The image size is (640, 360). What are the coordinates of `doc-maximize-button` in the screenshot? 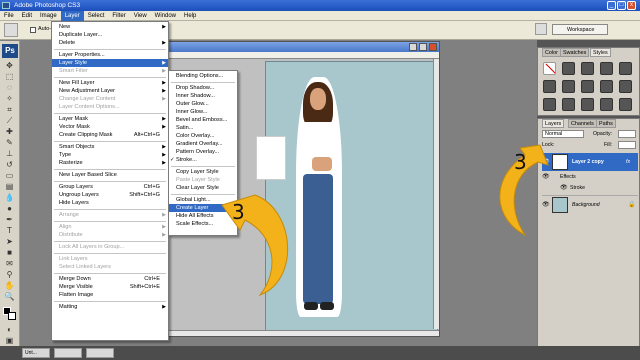 It's located at (423, 47).